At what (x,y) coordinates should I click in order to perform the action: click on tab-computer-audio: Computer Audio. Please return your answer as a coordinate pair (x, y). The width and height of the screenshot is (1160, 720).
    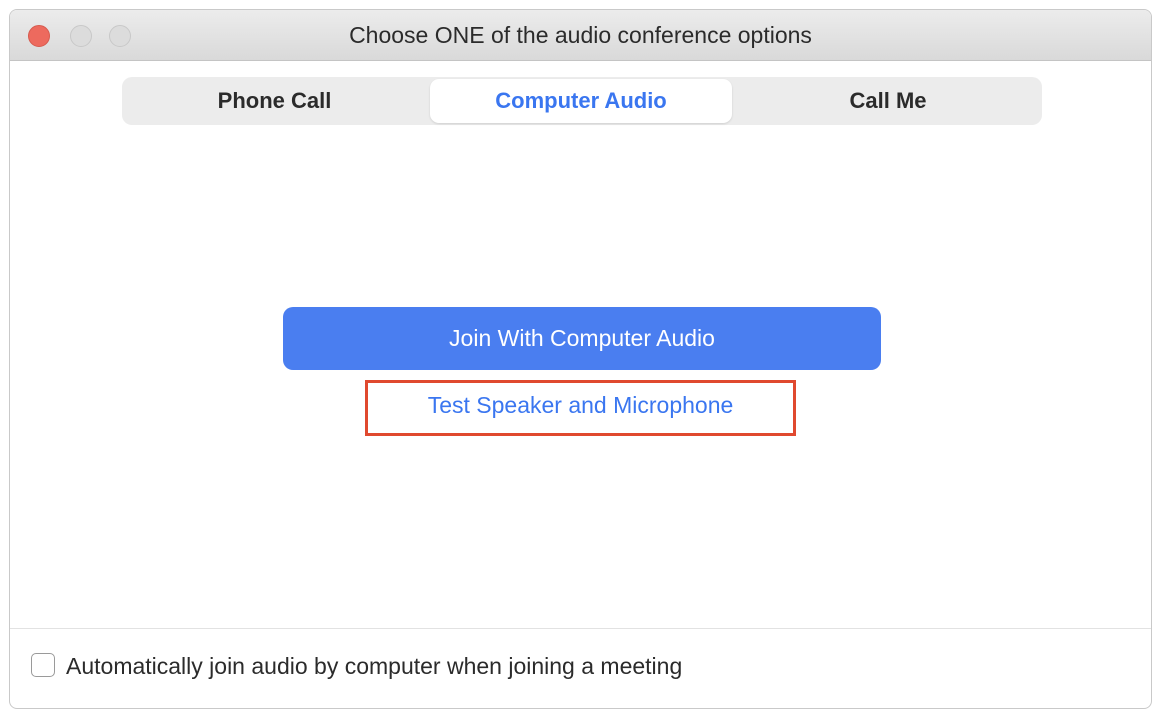
    Looking at the image, I should click on (581, 101).